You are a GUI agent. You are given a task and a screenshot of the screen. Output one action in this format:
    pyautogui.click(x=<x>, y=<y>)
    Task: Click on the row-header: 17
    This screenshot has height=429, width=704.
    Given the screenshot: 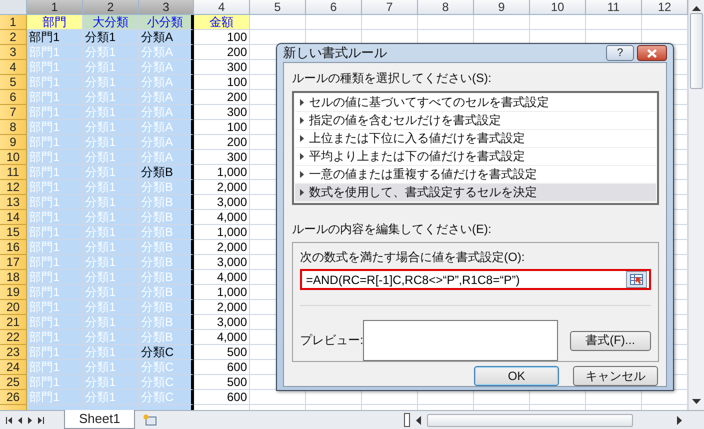 What is the action you would take?
    pyautogui.click(x=13, y=262)
    